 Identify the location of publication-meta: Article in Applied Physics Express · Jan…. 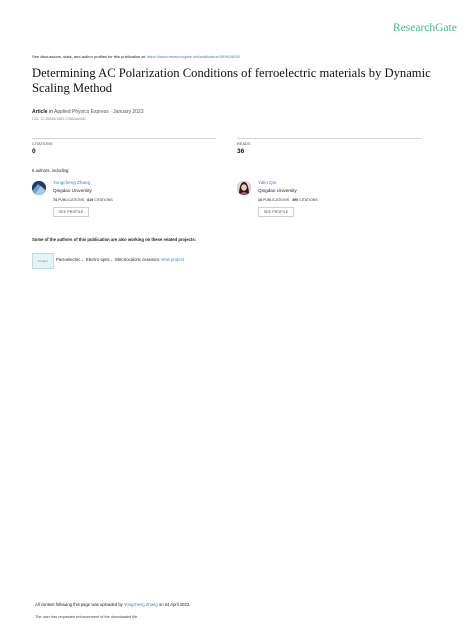
(87, 112).